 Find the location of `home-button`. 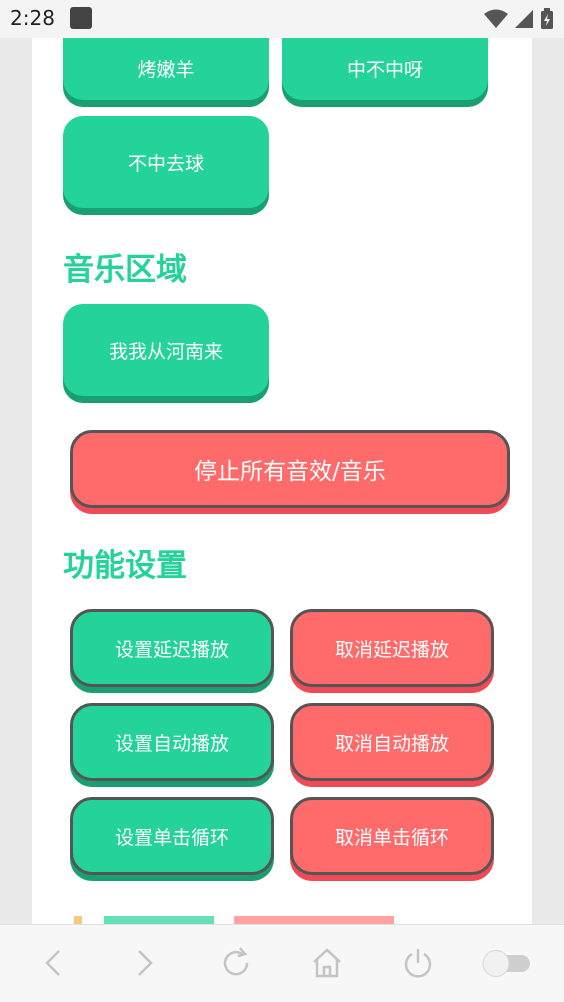

home-button is located at coordinates (327, 963).